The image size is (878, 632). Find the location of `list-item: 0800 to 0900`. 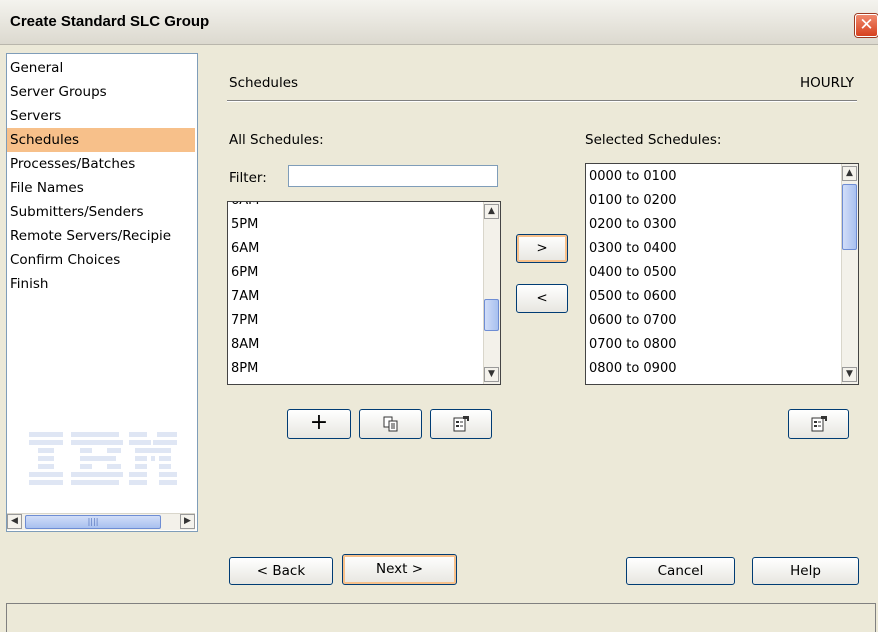

list-item: 0800 to 0900 is located at coordinates (632, 369).